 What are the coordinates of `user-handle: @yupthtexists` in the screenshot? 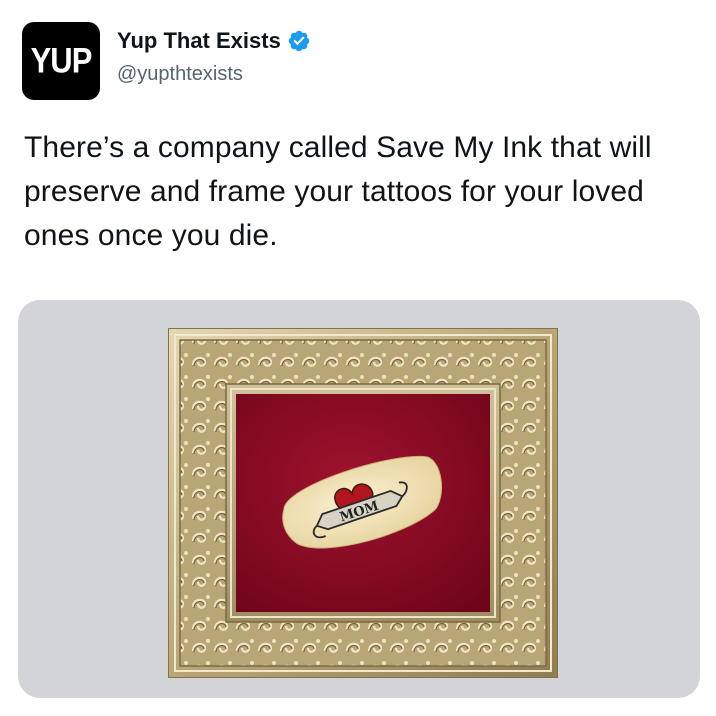 It's located at (180, 74).